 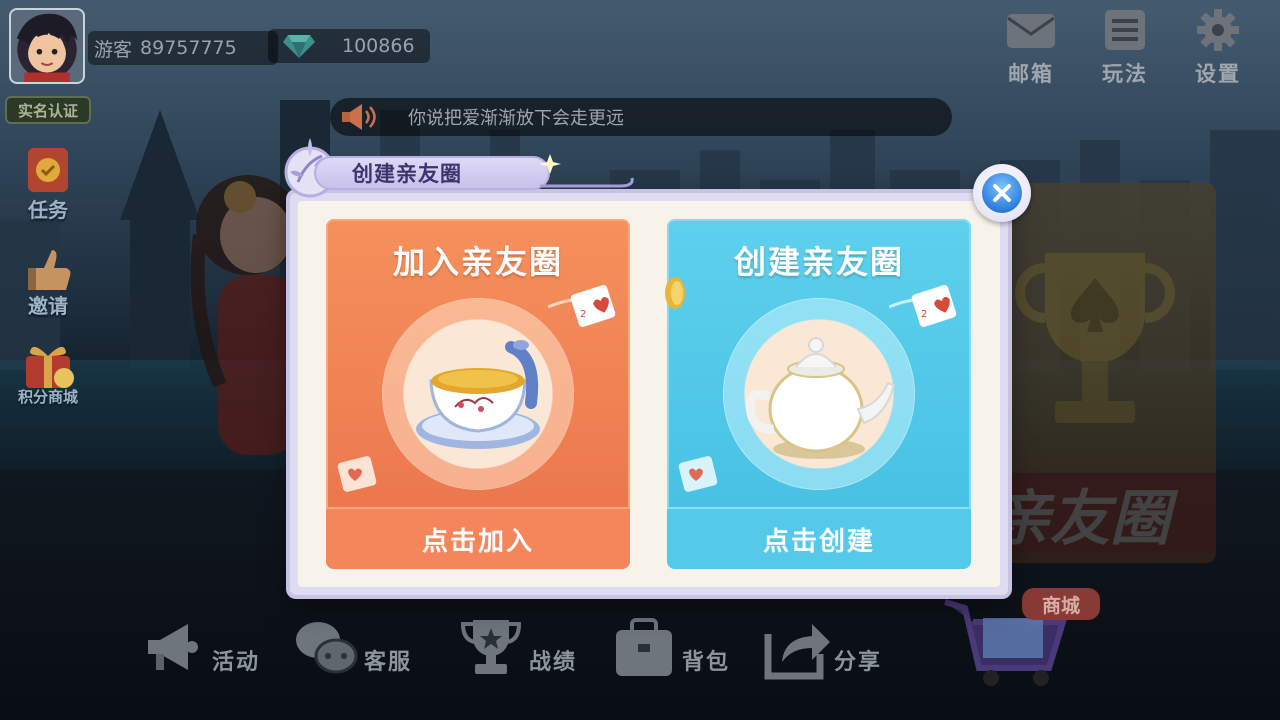 I want to click on service-label: 客服, so click(x=388, y=662).